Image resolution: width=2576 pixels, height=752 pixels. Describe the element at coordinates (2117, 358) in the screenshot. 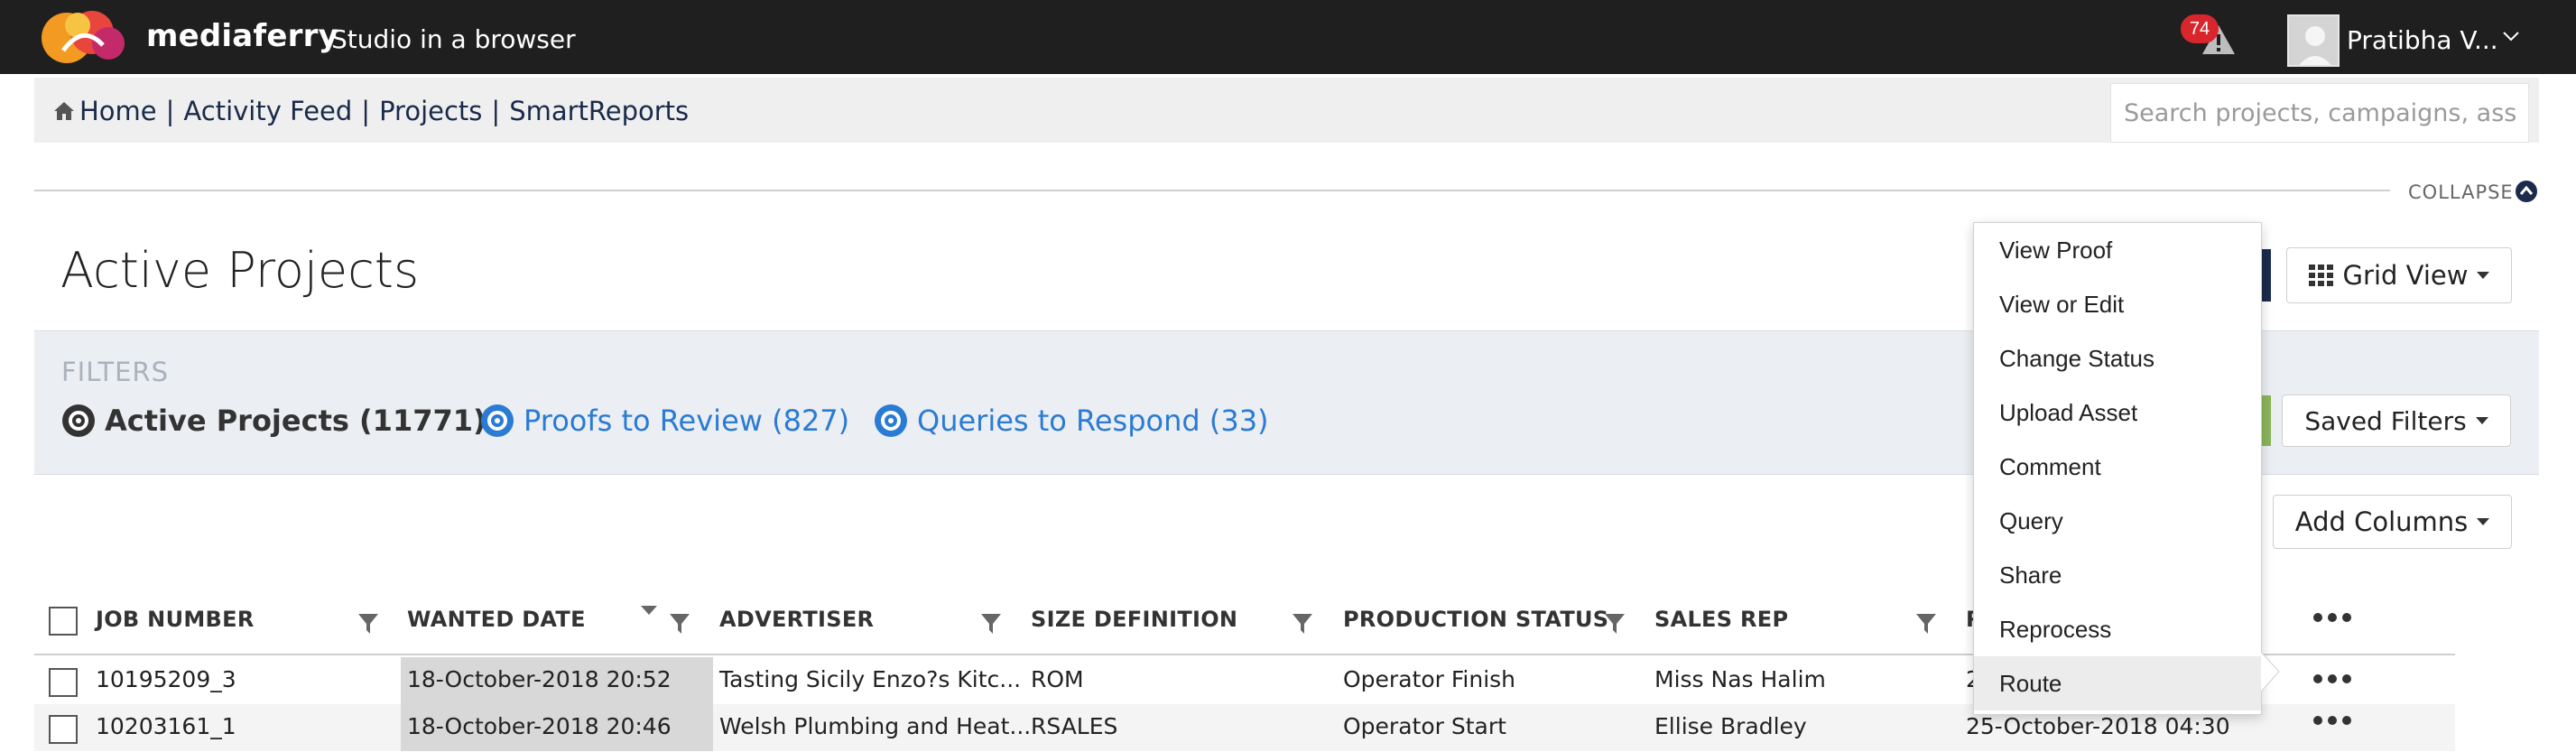

I see `menu-item-change-status: Change Status` at that location.